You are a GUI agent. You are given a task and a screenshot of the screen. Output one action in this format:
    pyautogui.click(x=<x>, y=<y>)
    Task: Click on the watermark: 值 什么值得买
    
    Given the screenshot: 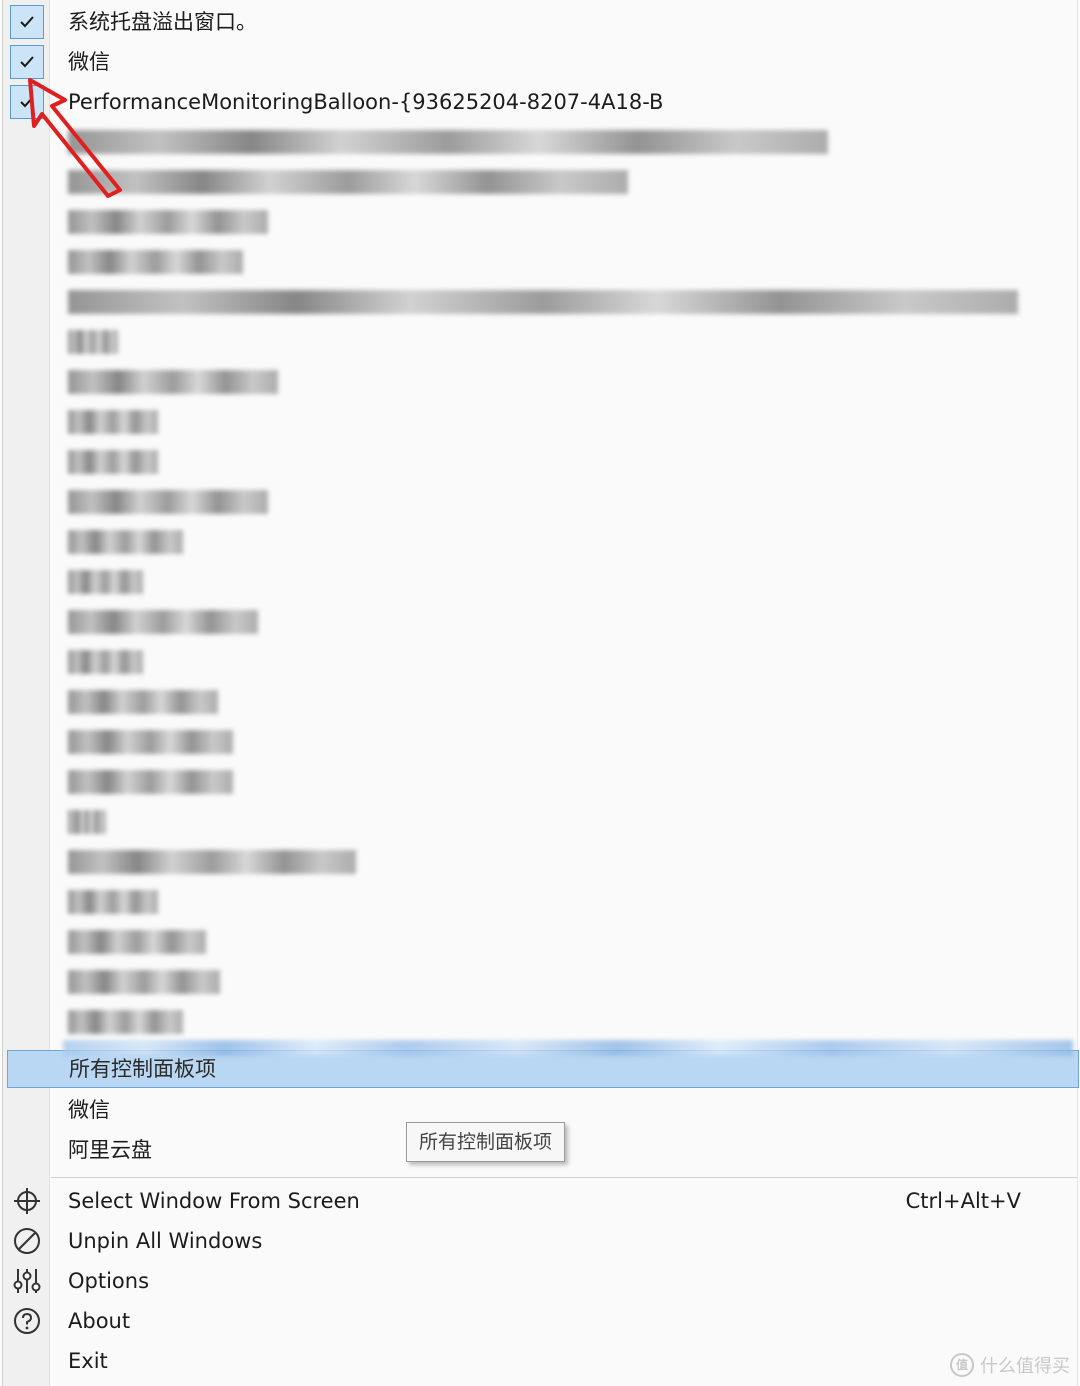 What is the action you would take?
    pyautogui.click(x=1010, y=1365)
    